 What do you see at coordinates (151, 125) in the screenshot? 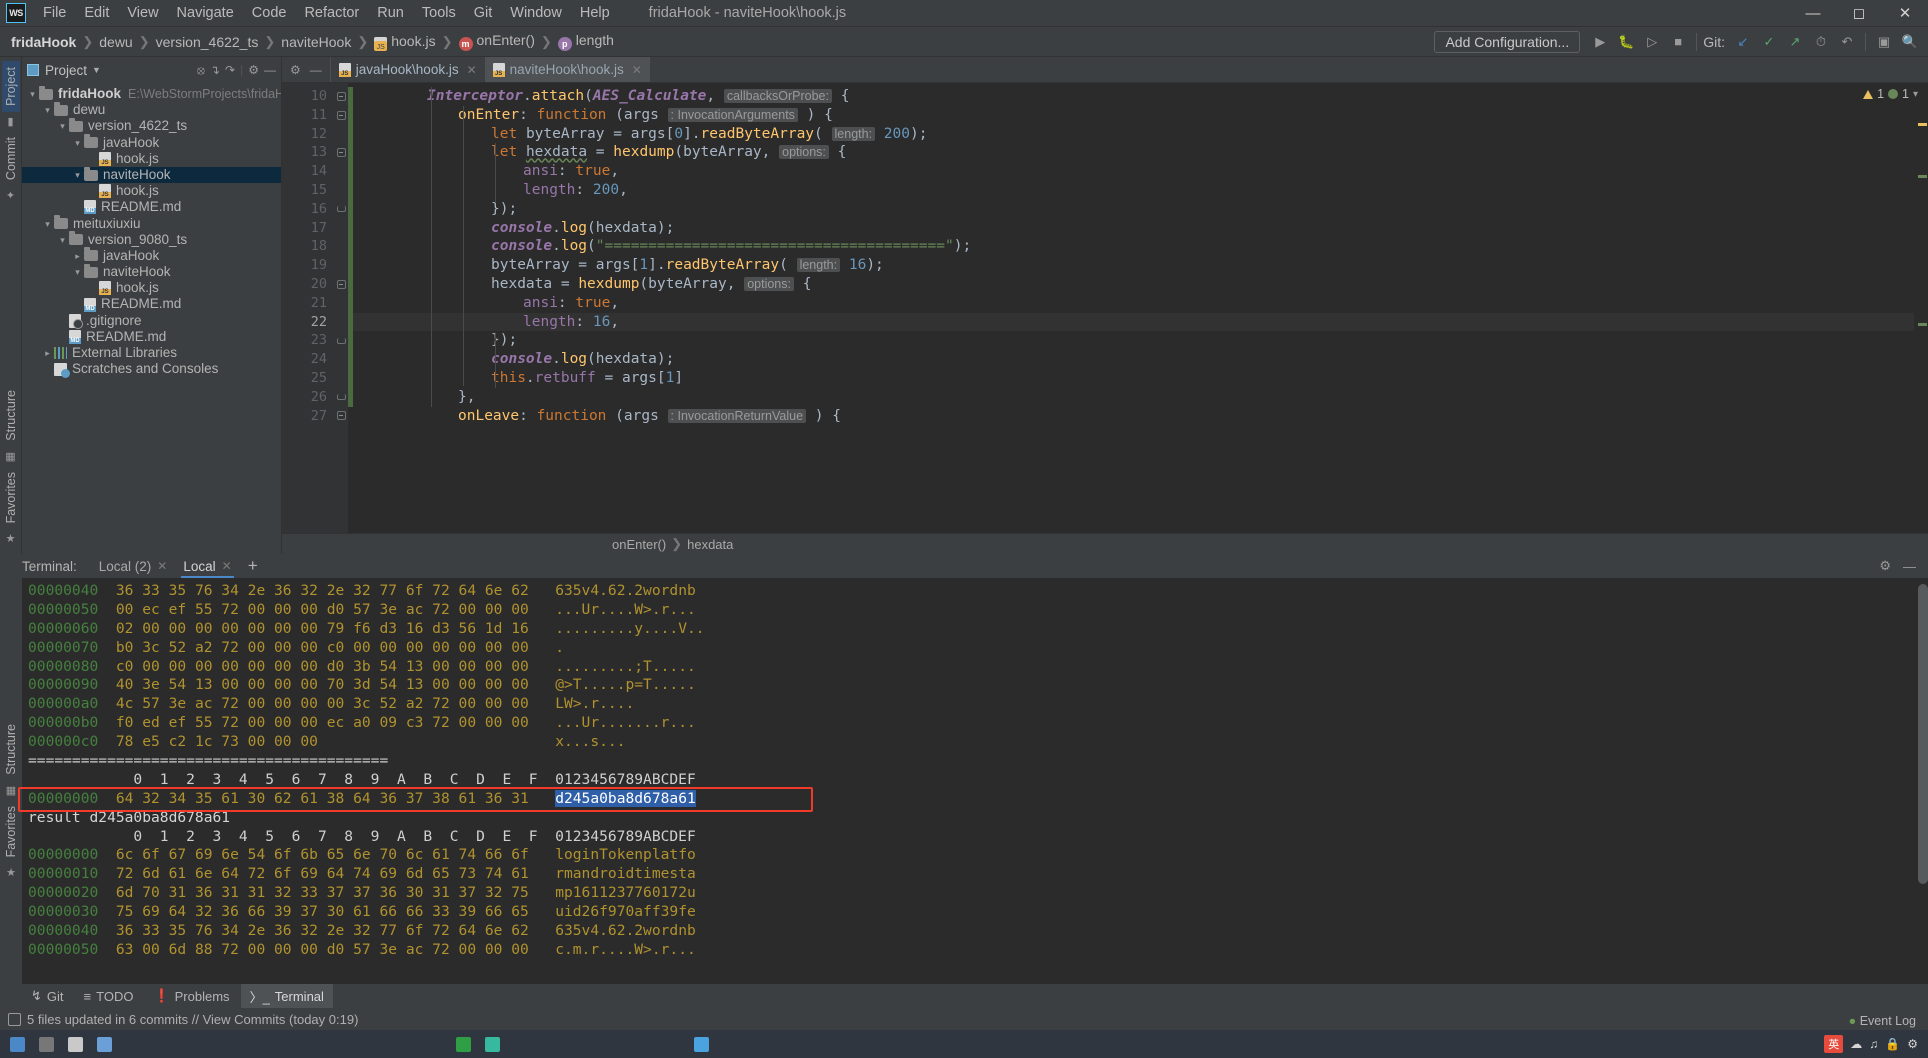
I see `tree-node-version-4622-ts: ▾ version_4622_ts` at bounding box center [151, 125].